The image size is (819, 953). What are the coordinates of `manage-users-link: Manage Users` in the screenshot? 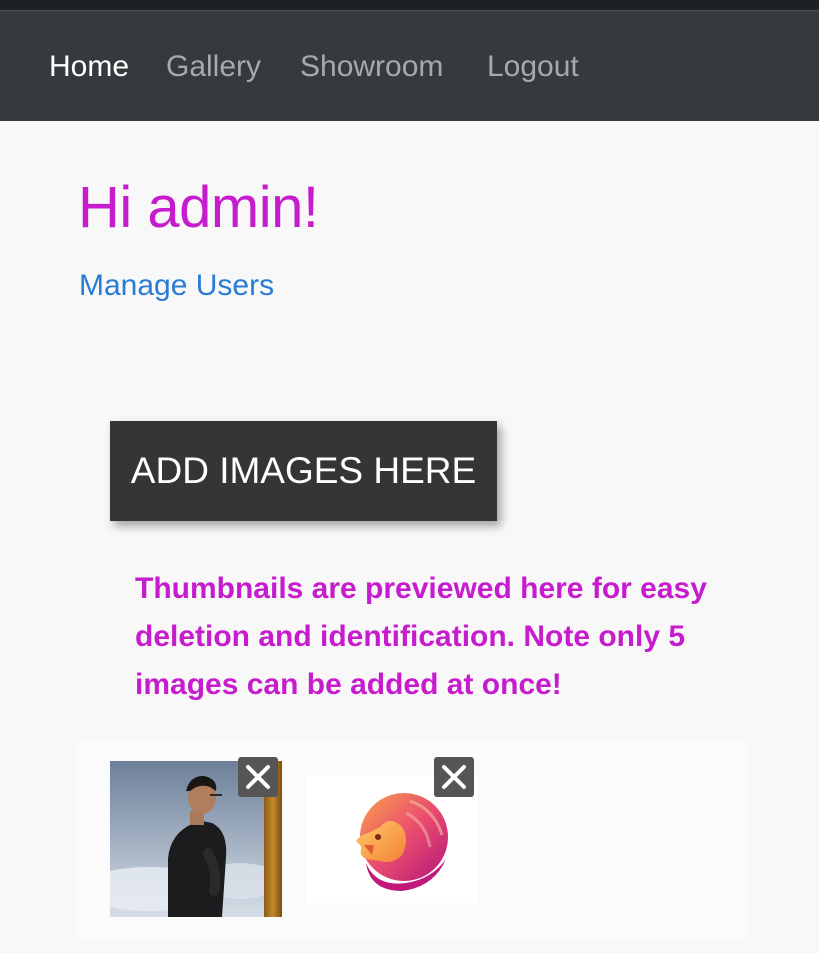 It's located at (176, 286).